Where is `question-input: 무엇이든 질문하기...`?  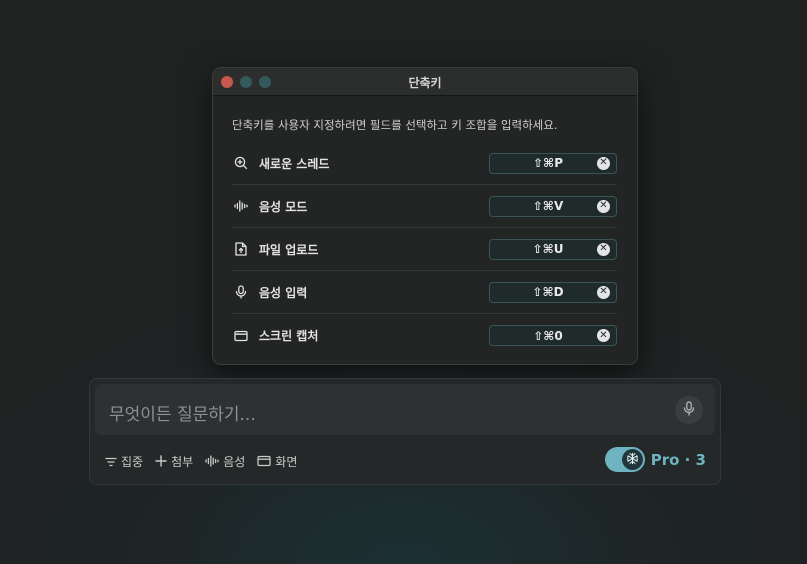
question-input: 무엇이든 질문하기... is located at coordinates (405, 409).